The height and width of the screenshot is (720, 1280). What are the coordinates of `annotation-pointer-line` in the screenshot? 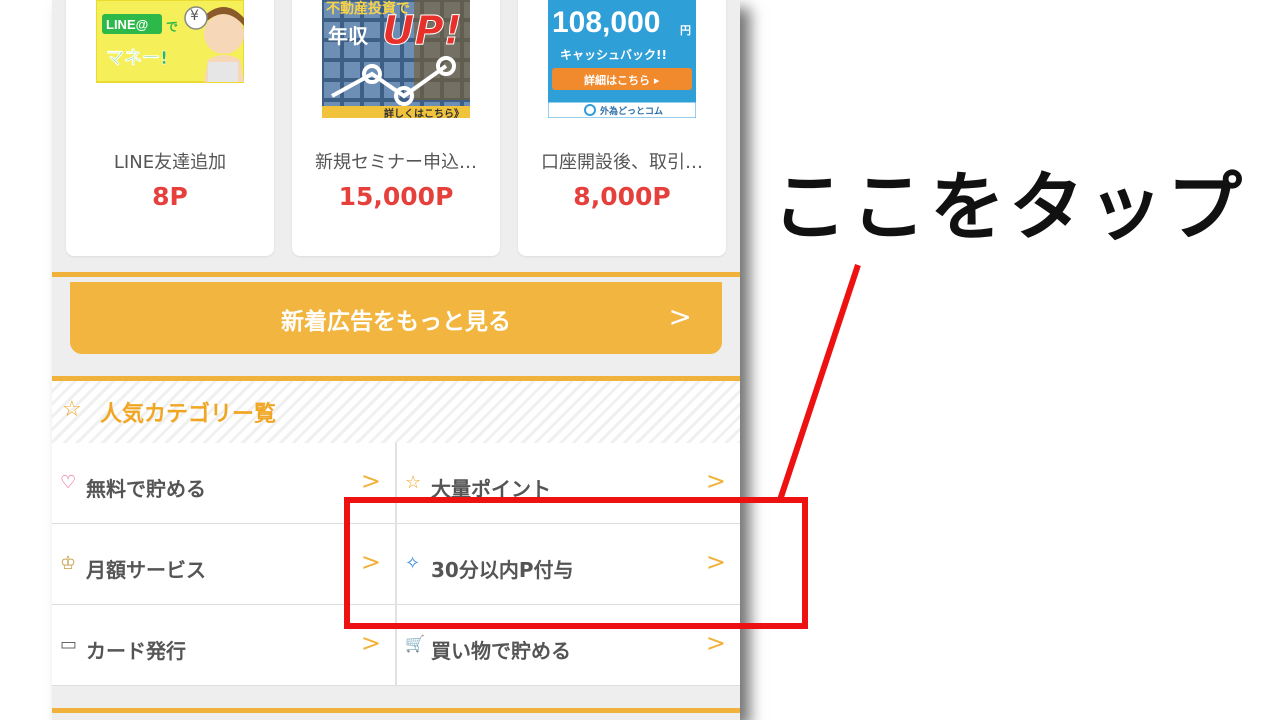 It's located at (819, 382).